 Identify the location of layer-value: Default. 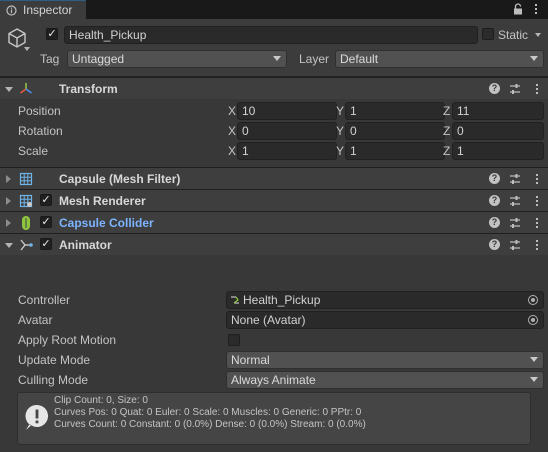
(359, 59).